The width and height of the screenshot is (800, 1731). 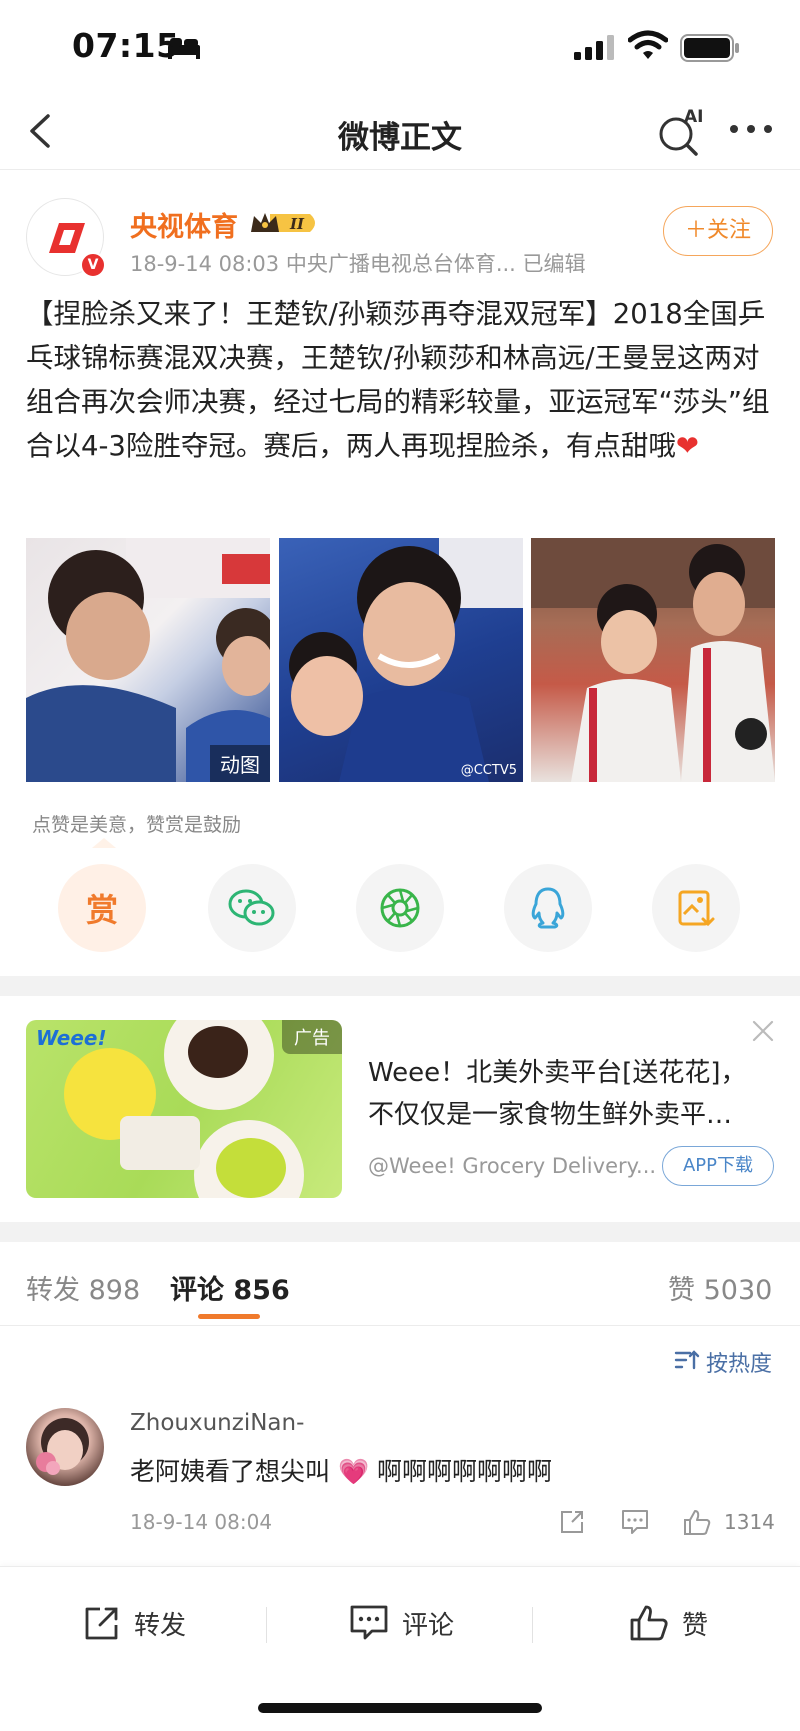 I want to click on like-icon, so click(x=649, y=1623).